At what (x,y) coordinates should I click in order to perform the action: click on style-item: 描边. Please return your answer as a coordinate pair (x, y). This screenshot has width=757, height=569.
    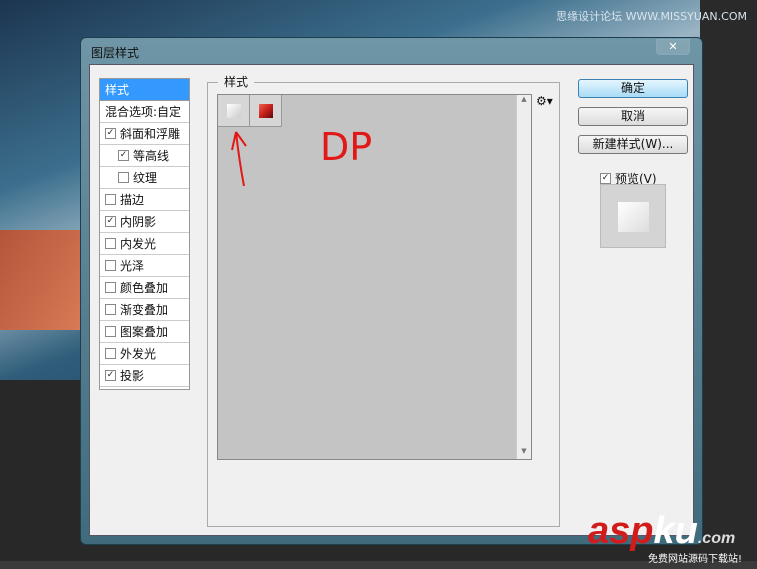
    Looking at the image, I should click on (144, 200).